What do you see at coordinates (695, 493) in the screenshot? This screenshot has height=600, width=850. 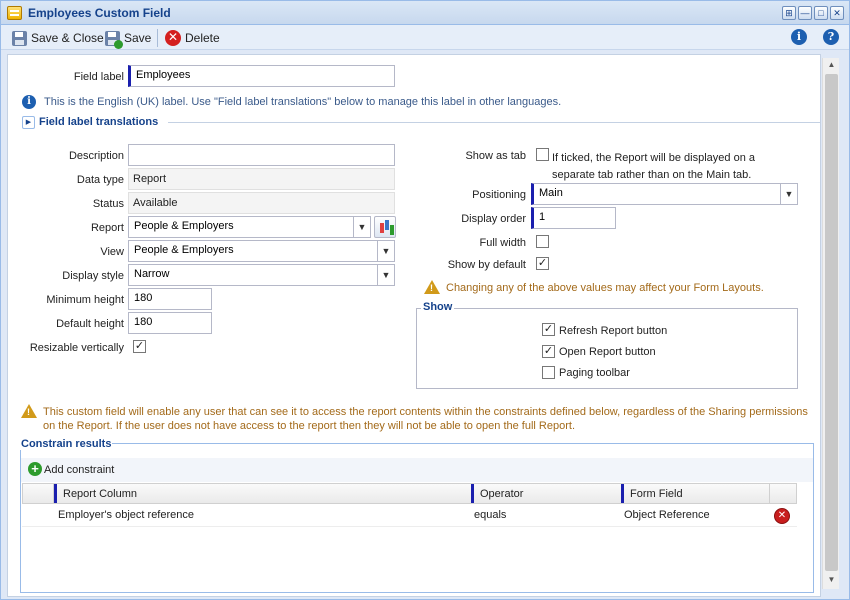 I see `column-form-field: Form Field` at bounding box center [695, 493].